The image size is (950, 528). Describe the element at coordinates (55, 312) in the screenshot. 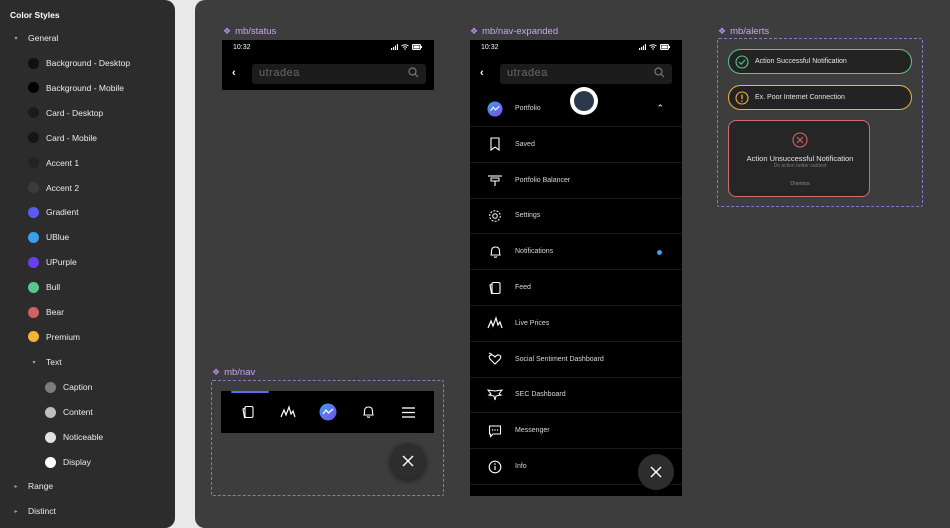

I see `color-style-label: Bear` at that location.